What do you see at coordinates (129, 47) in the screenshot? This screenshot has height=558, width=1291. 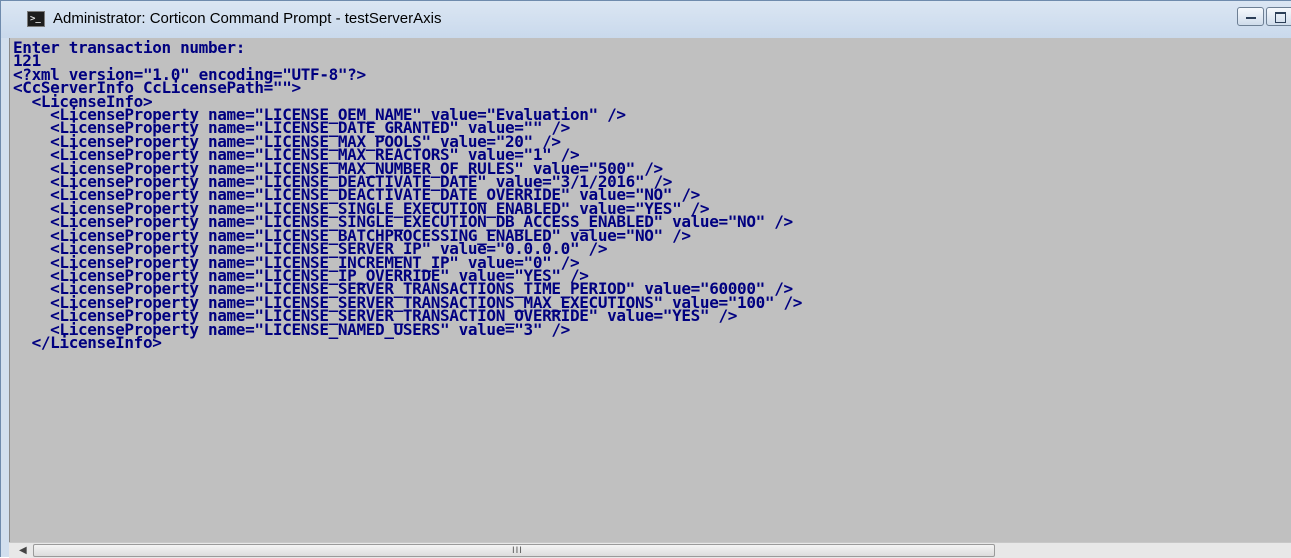 I see `console-line: Enter transaction number:` at bounding box center [129, 47].